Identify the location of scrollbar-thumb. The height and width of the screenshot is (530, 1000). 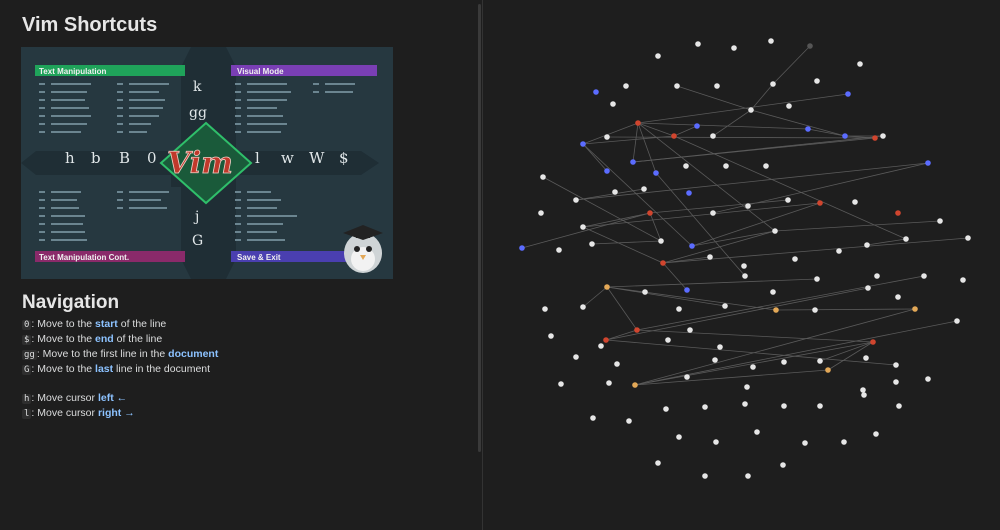
(479, 228).